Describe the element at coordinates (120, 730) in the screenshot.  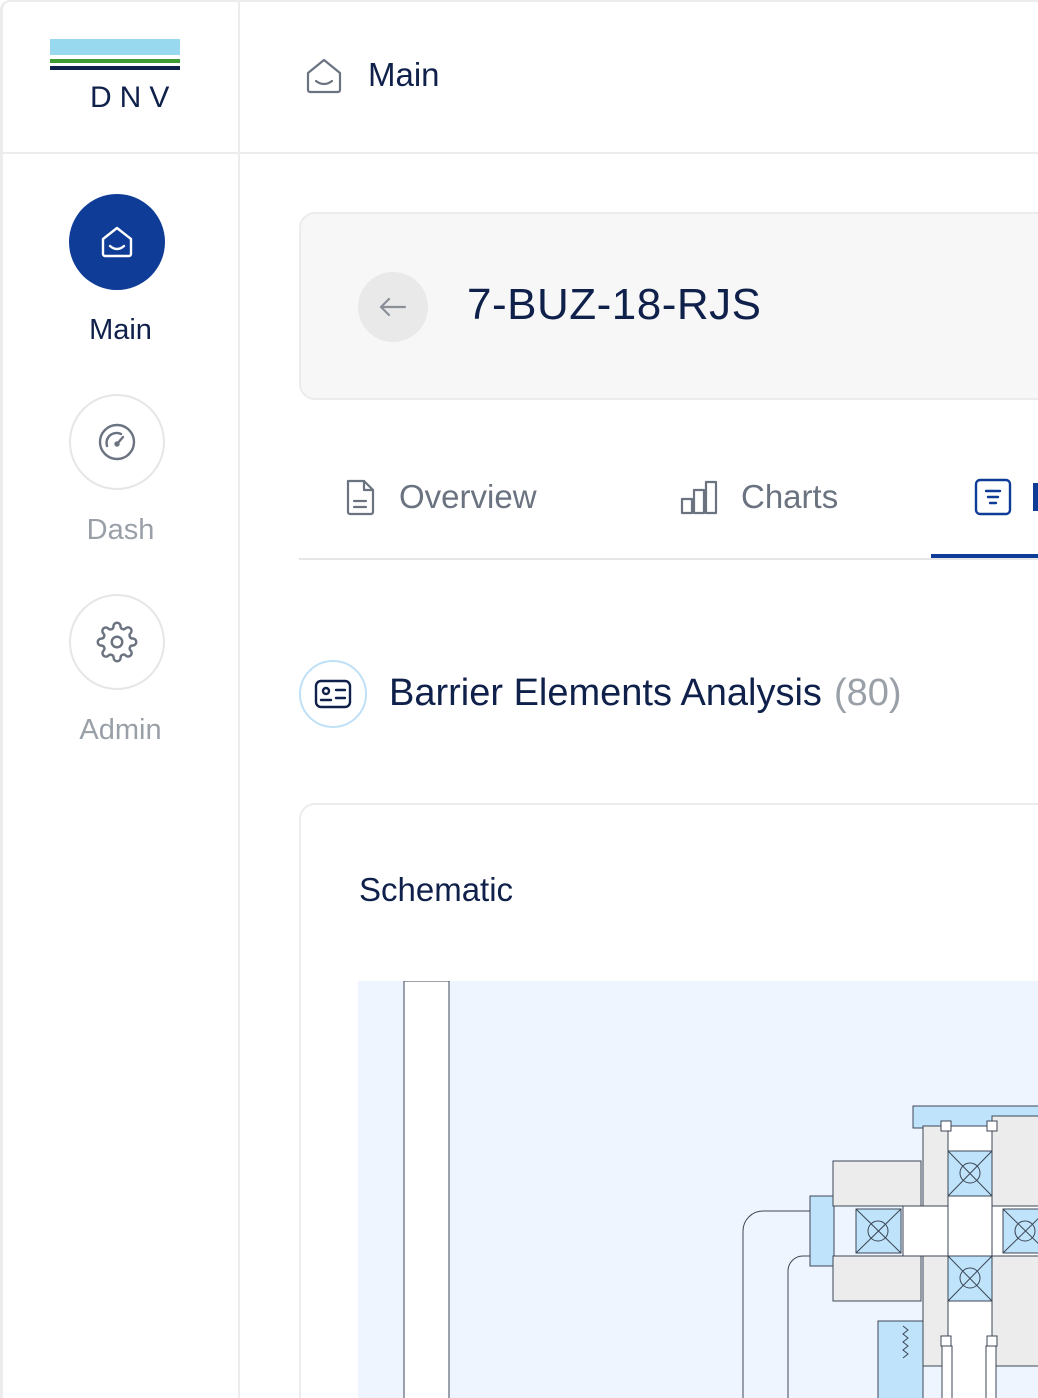
I see `sidebar-item-label: Admin` at that location.